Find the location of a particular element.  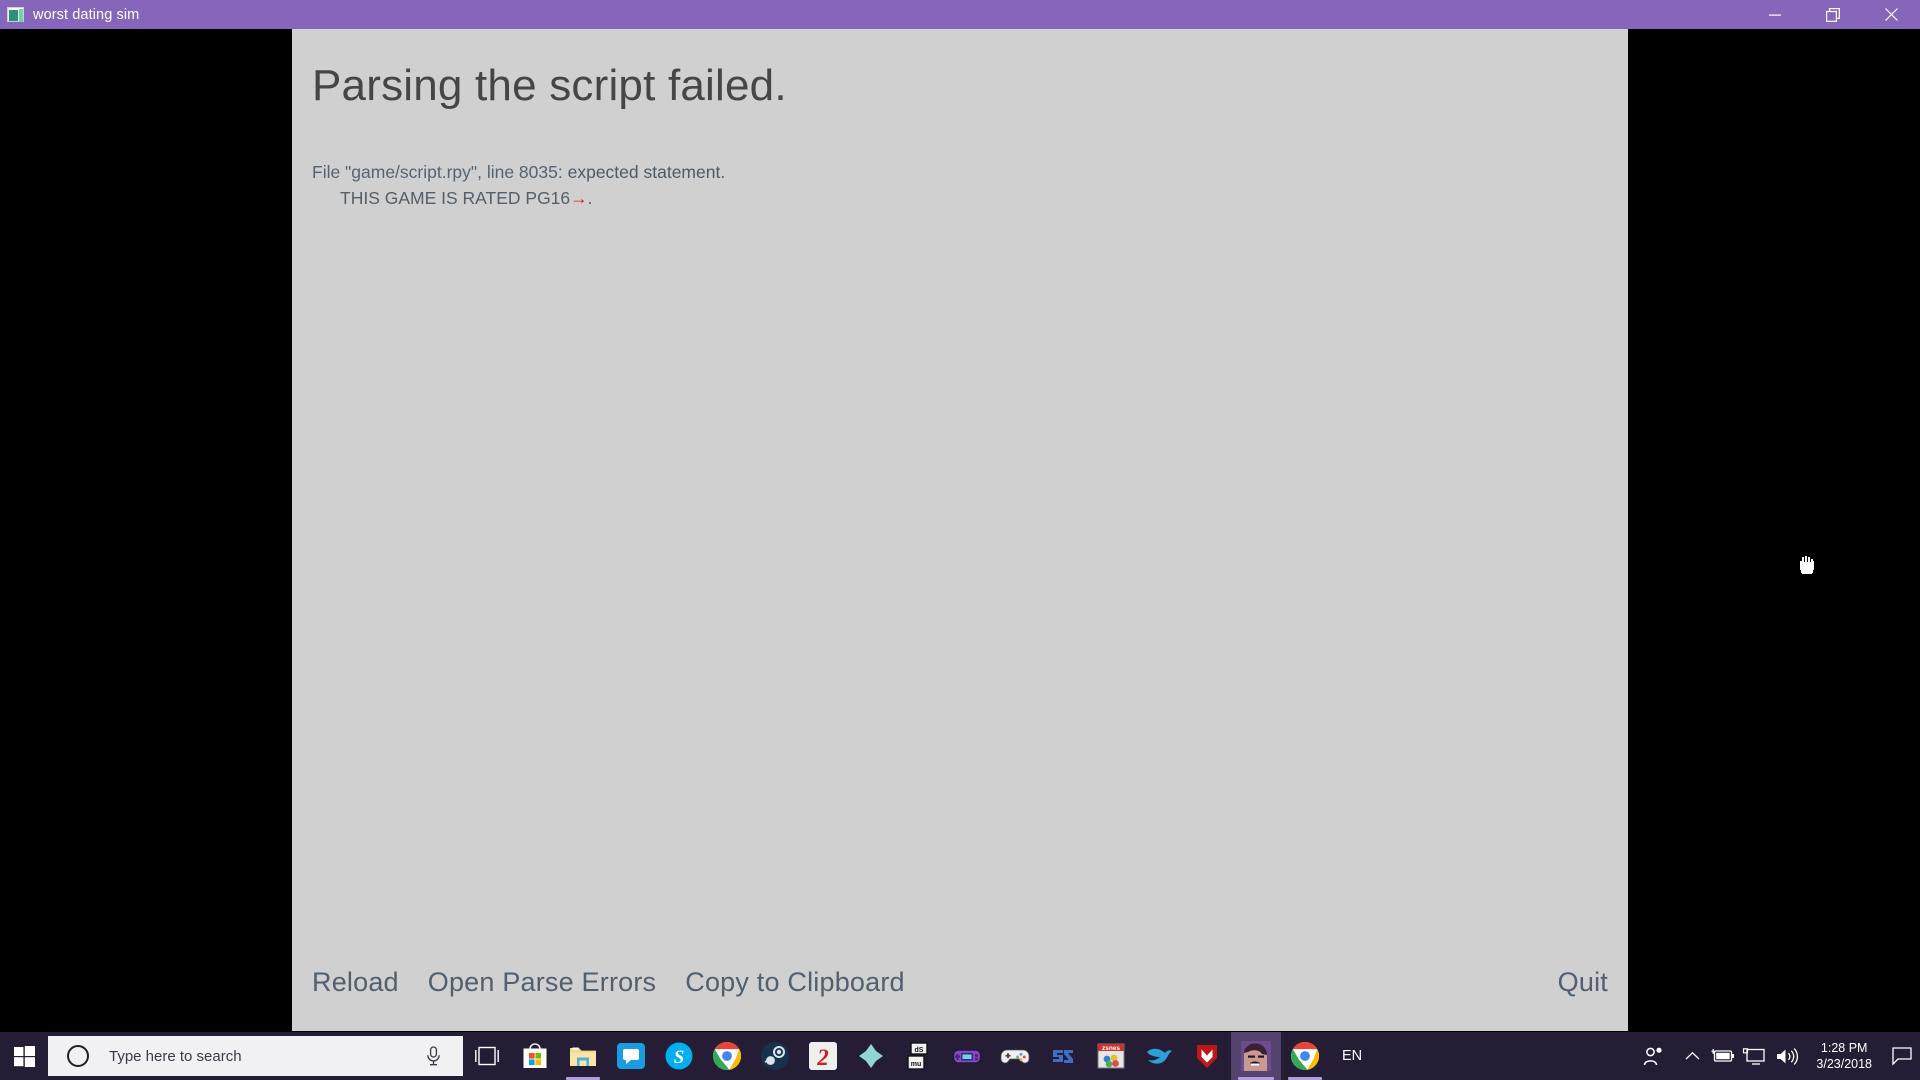

svg-text: 2 is located at coordinates (822, 1057).